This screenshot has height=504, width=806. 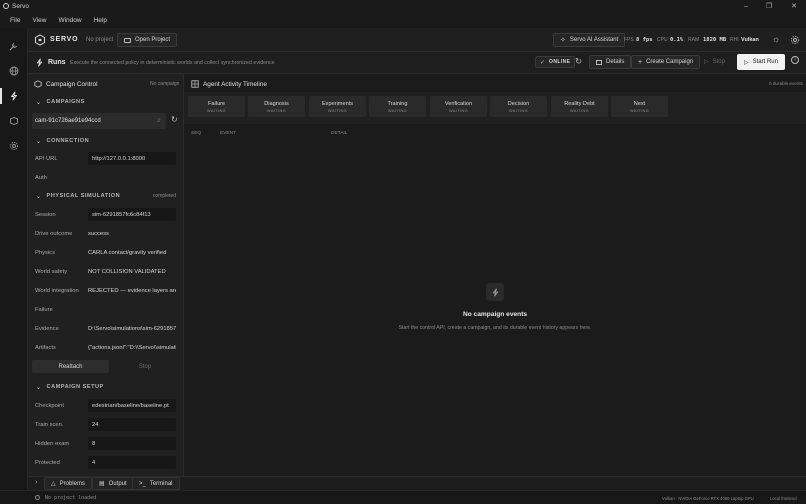 I want to click on play-icon: ▷, so click(x=746, y=62).